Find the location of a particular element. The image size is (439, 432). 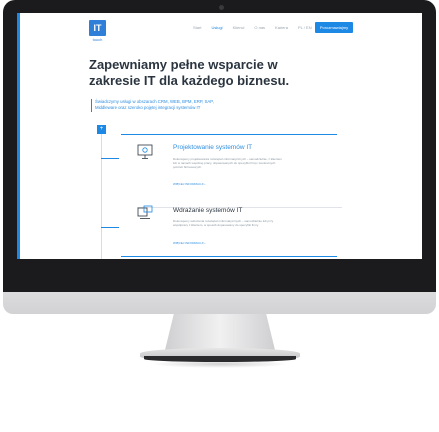

monitor-design-icon is located at coordinates (145, 151).